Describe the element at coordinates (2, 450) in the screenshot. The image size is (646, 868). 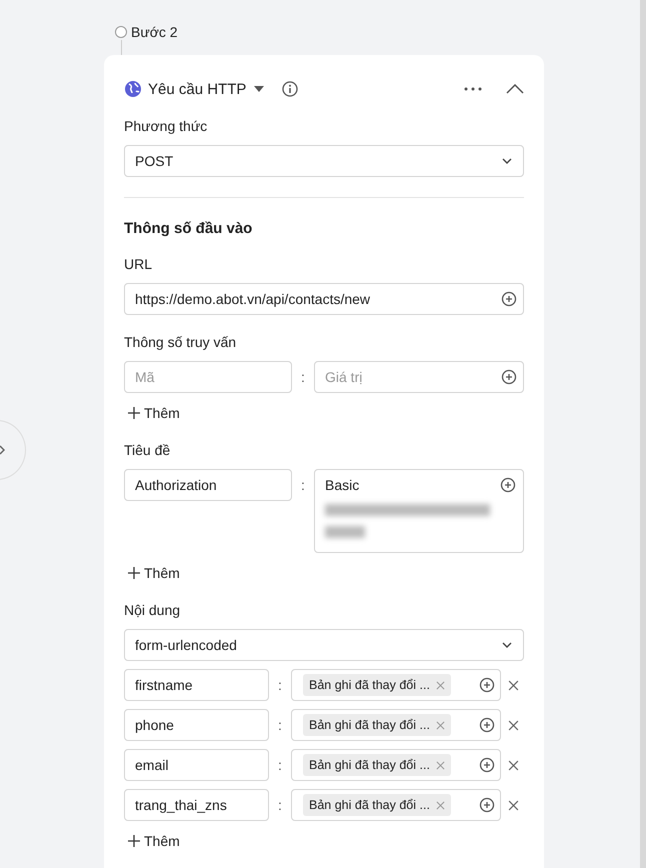
I see `chevron-right-icon` at that location.